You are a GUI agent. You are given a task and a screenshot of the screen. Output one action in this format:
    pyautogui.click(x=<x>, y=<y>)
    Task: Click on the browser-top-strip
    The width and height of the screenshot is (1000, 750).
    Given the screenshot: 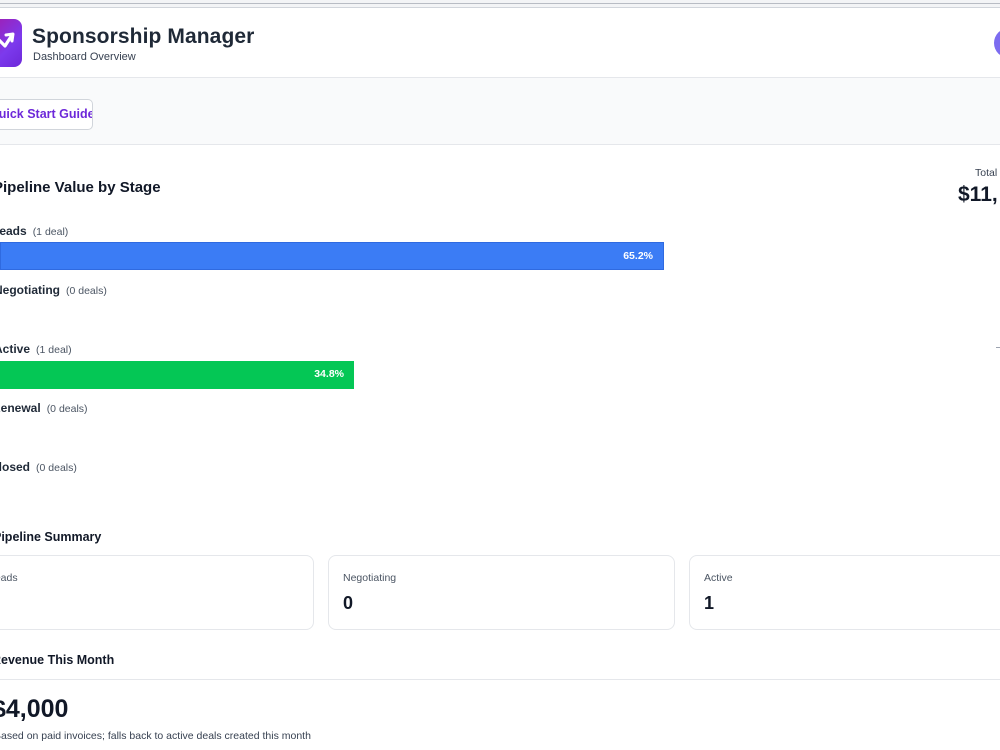 What is the action you would take?
    pyautogui.click(x=500, y=4)
    